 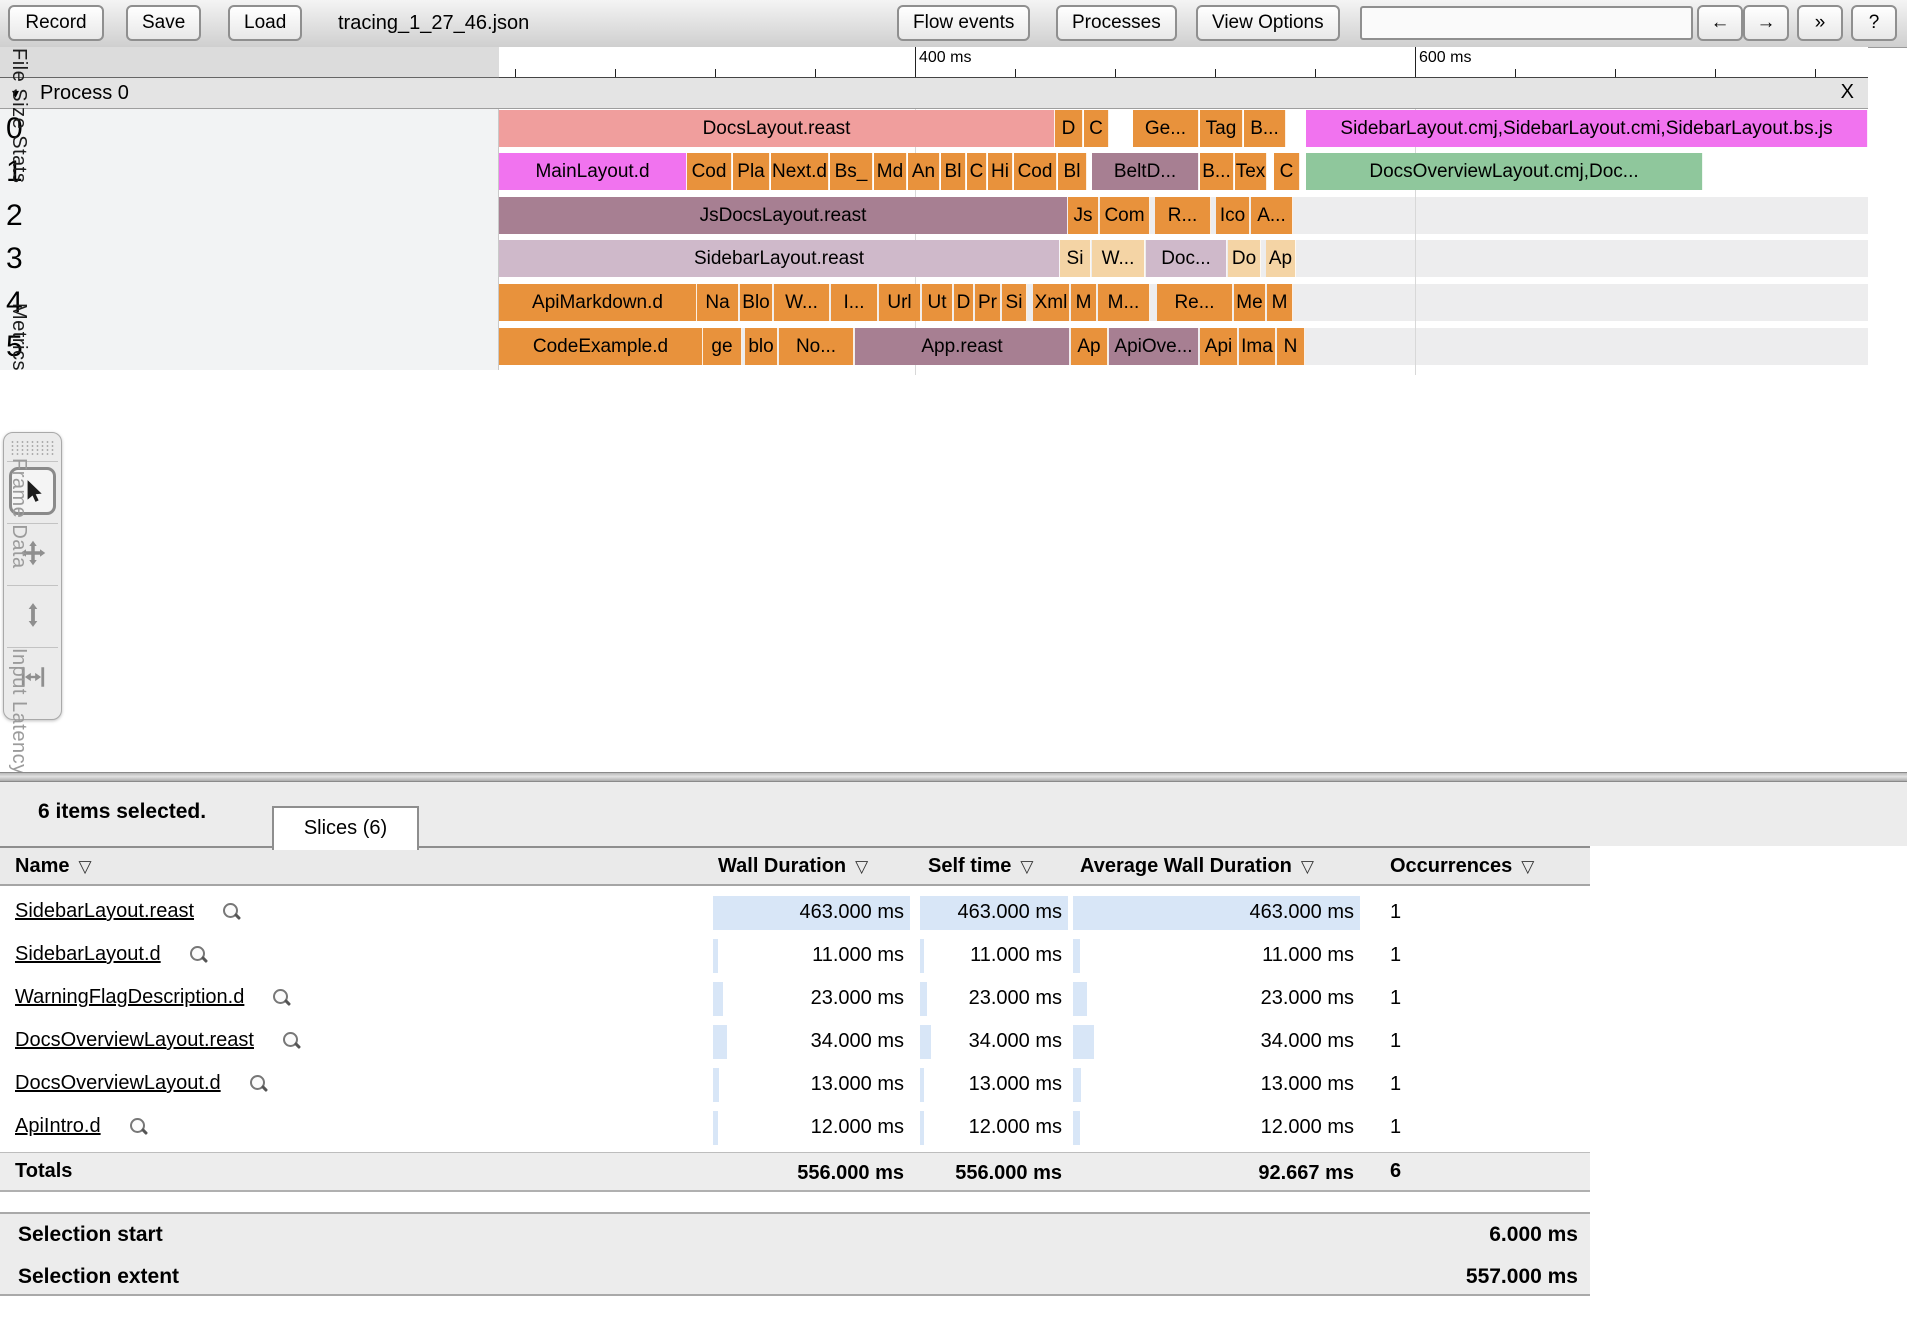 What do you see at coordinates (851, 171) in the screenshot?
I see `trace-slice: Bs_` at bounding box center [851, 171].